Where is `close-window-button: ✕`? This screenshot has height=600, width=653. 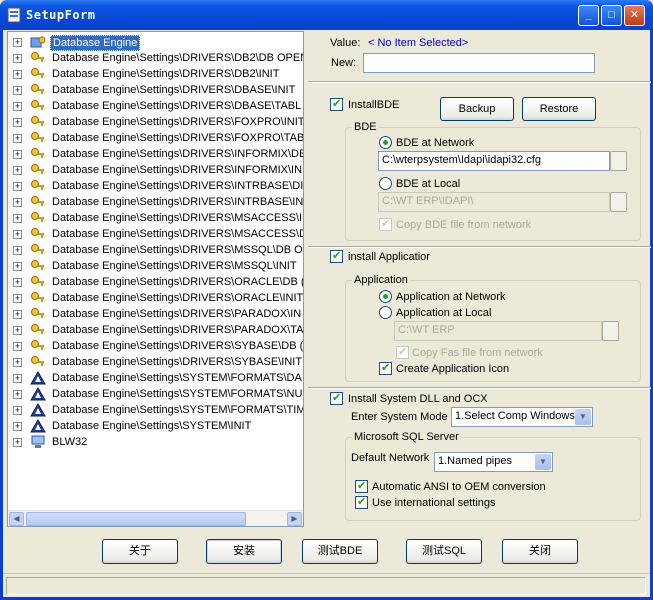
close-window-button: ✕ is located at coordinates (634, 15).